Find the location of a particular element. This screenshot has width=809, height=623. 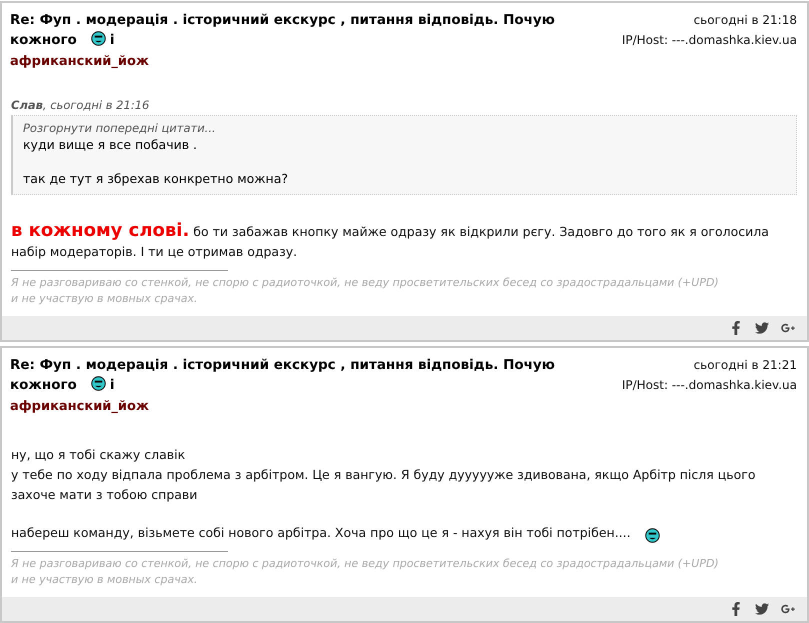

quote-text: так де тут я збрехав конкретно можна? is located at coordinates (156, 179).